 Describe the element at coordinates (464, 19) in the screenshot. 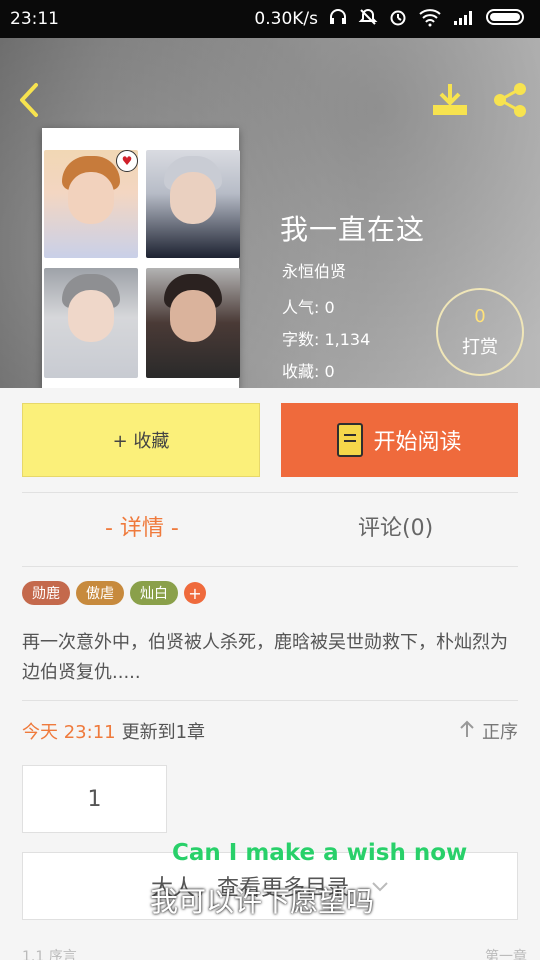

I see `signal-icon` at that location.